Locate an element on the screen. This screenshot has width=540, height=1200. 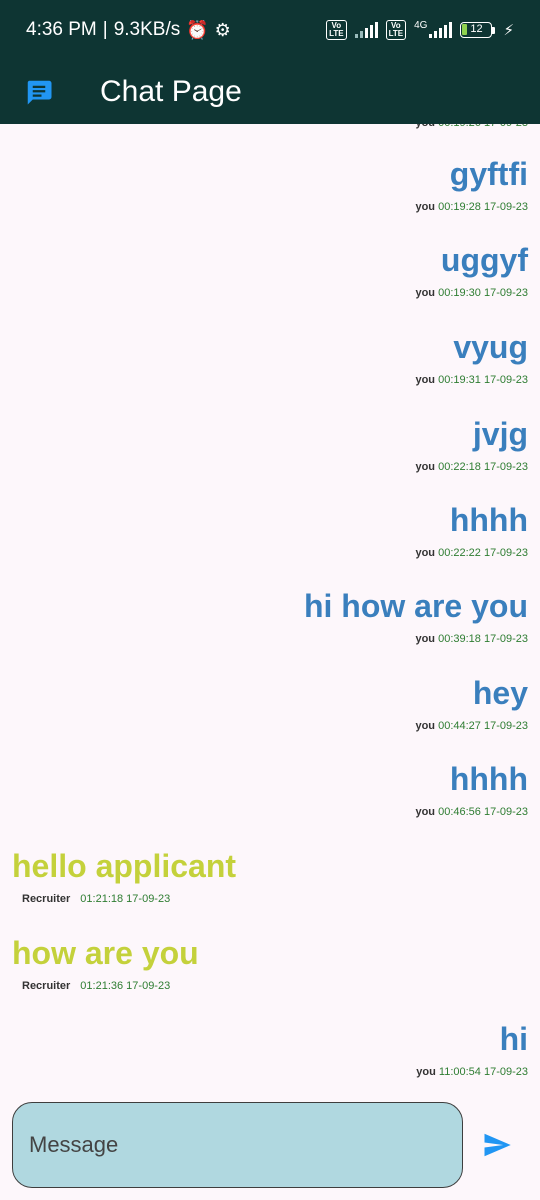
signal-strength-icon is located at coordinates (366, 30).